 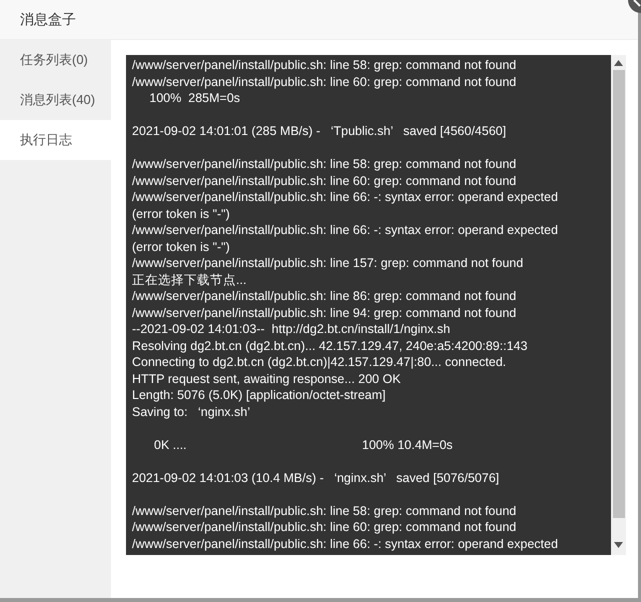 I want to click on log-line: /www/server/panel/install/public.sh: line 94: grep: command not found, so click(x=325, y=312).